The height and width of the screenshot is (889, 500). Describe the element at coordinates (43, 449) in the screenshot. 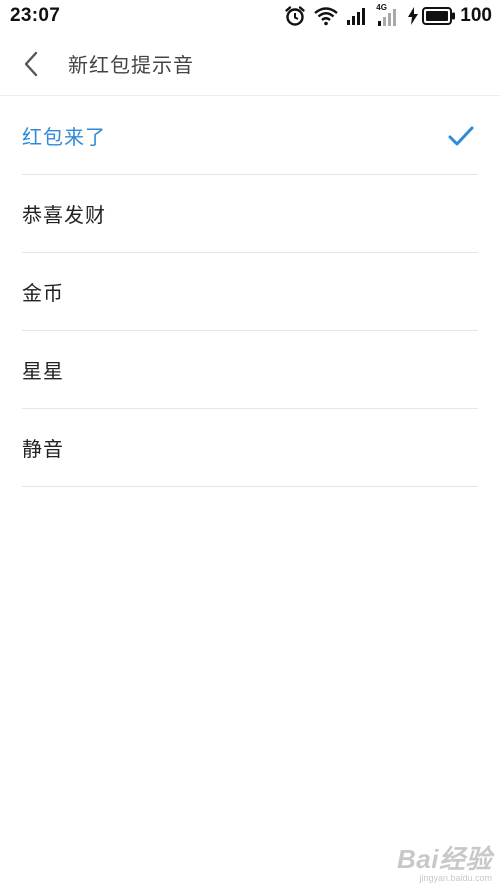

I see `option-label: 静音` at that location.